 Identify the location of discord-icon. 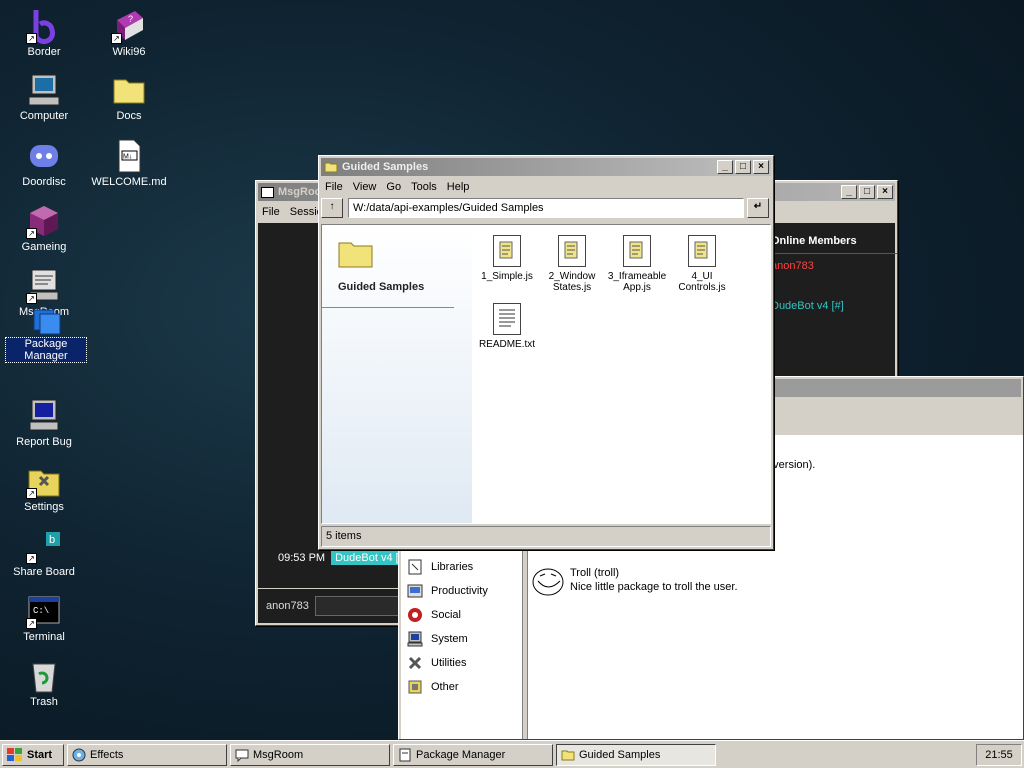
(44, 156).